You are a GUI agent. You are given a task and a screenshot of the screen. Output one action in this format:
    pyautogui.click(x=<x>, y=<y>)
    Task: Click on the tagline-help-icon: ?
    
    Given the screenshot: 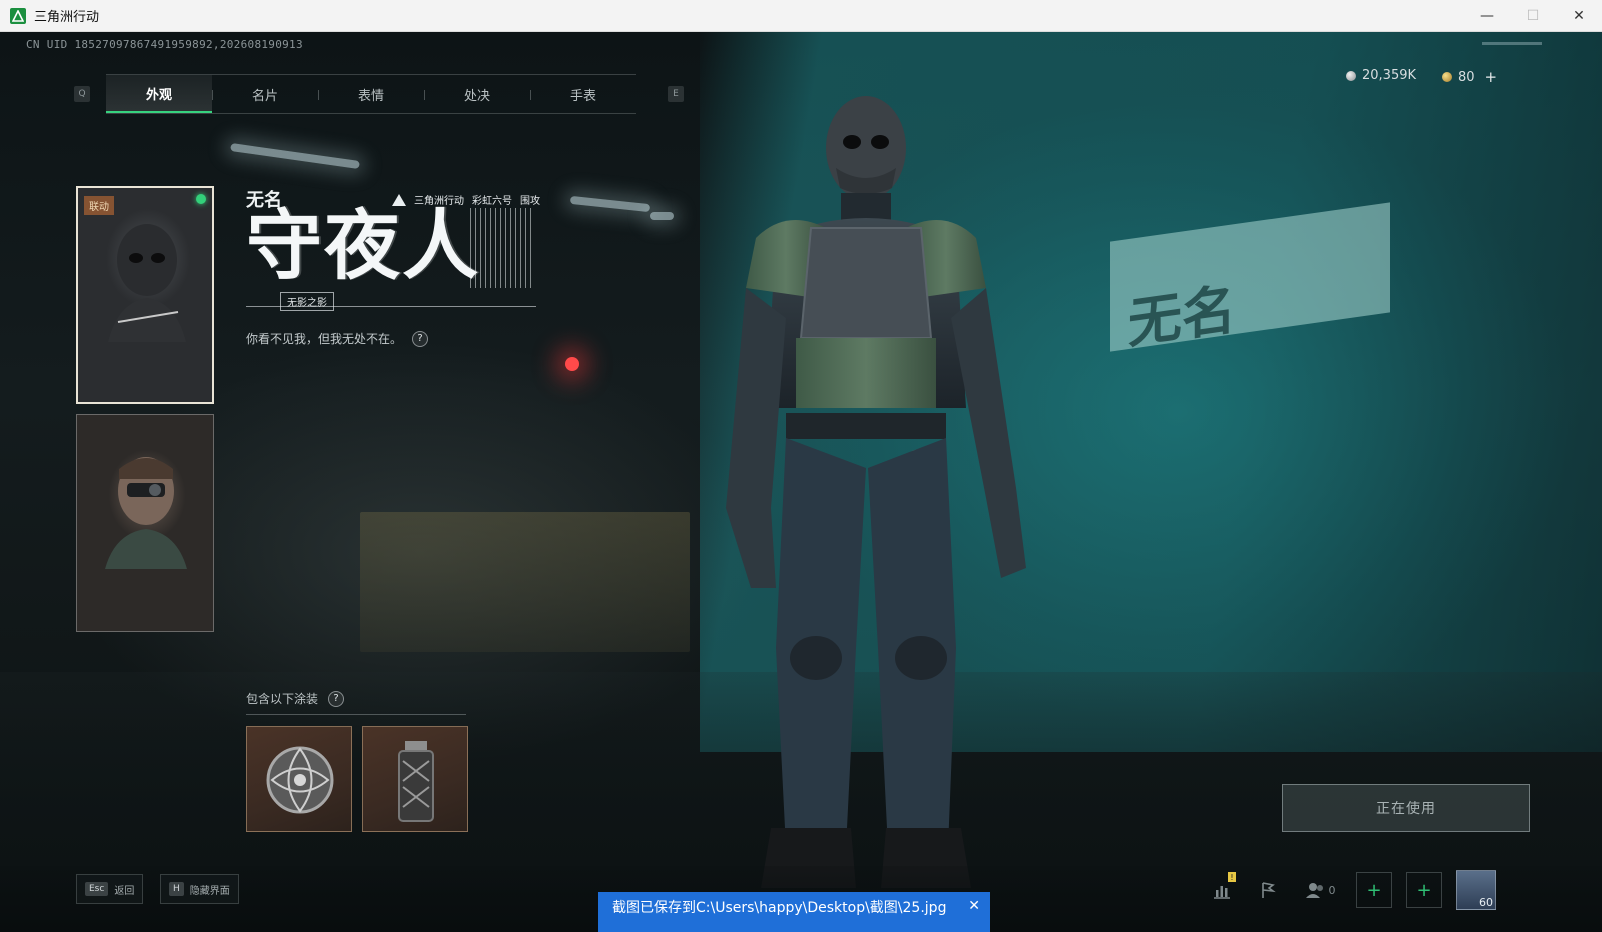 What is the action you would take?
    pyautogui.click(x=420, y=338)
    